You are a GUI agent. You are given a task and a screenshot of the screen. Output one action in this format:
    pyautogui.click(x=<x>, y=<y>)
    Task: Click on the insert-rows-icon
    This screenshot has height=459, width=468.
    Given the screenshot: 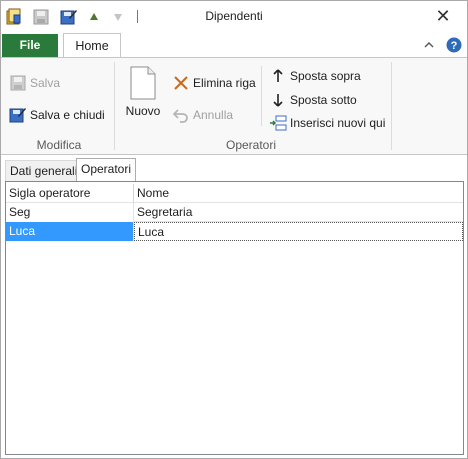 What is the action you would take?
    pyautogui.click(x=278, y=123)
    